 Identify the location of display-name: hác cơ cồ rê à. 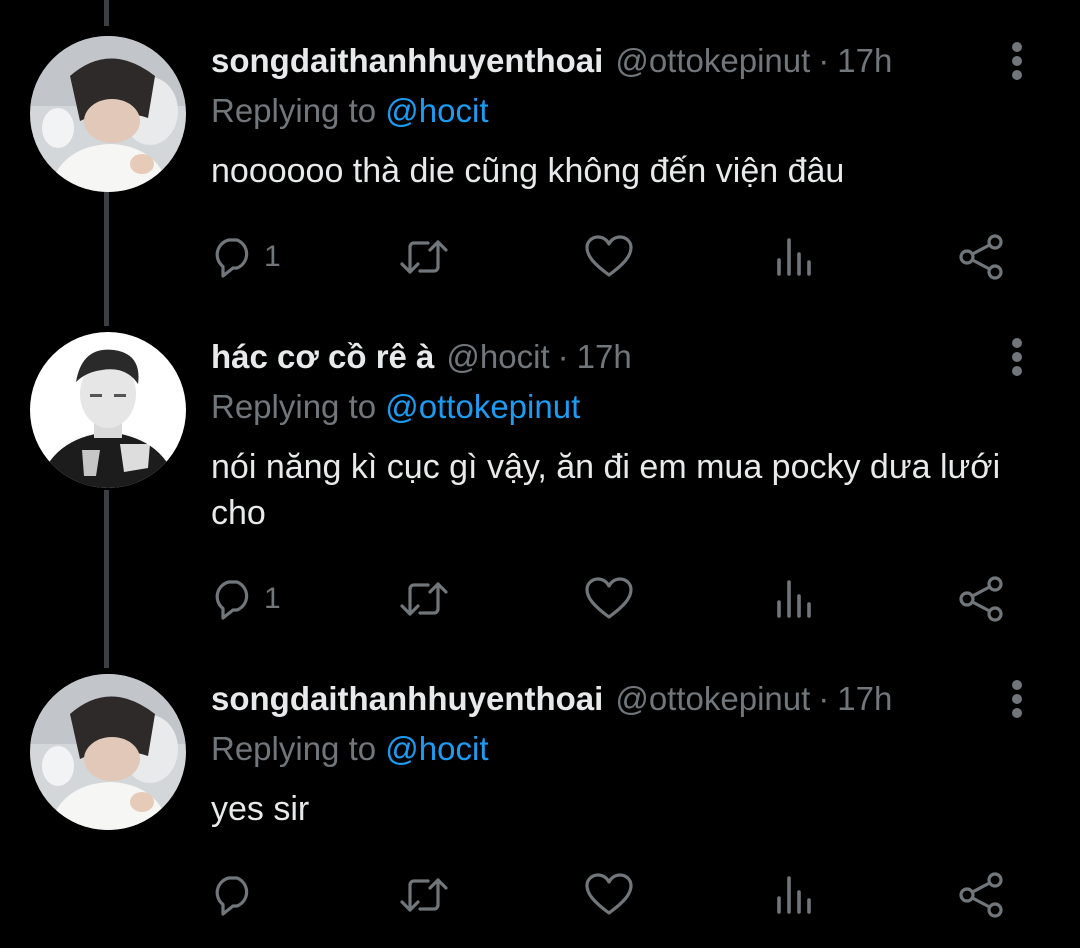
(322, 357).